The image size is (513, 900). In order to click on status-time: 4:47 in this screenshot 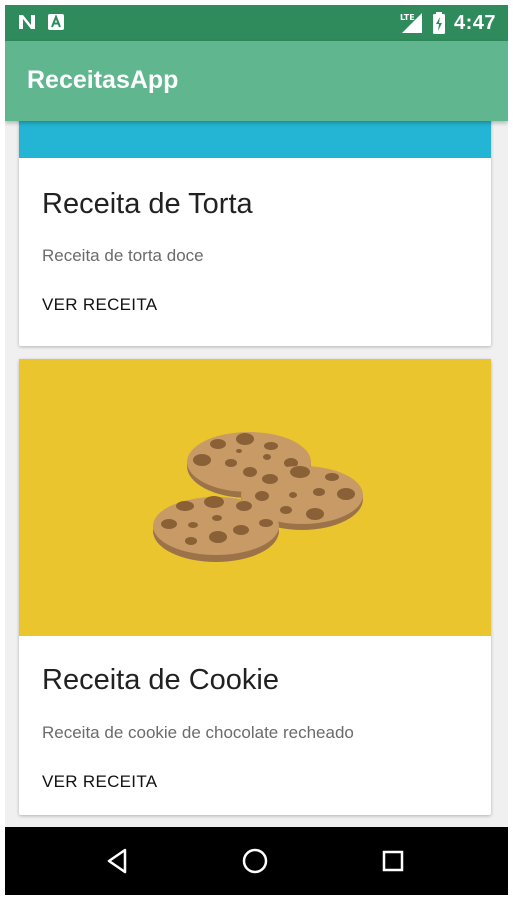, I will do `click(474, 23)`.